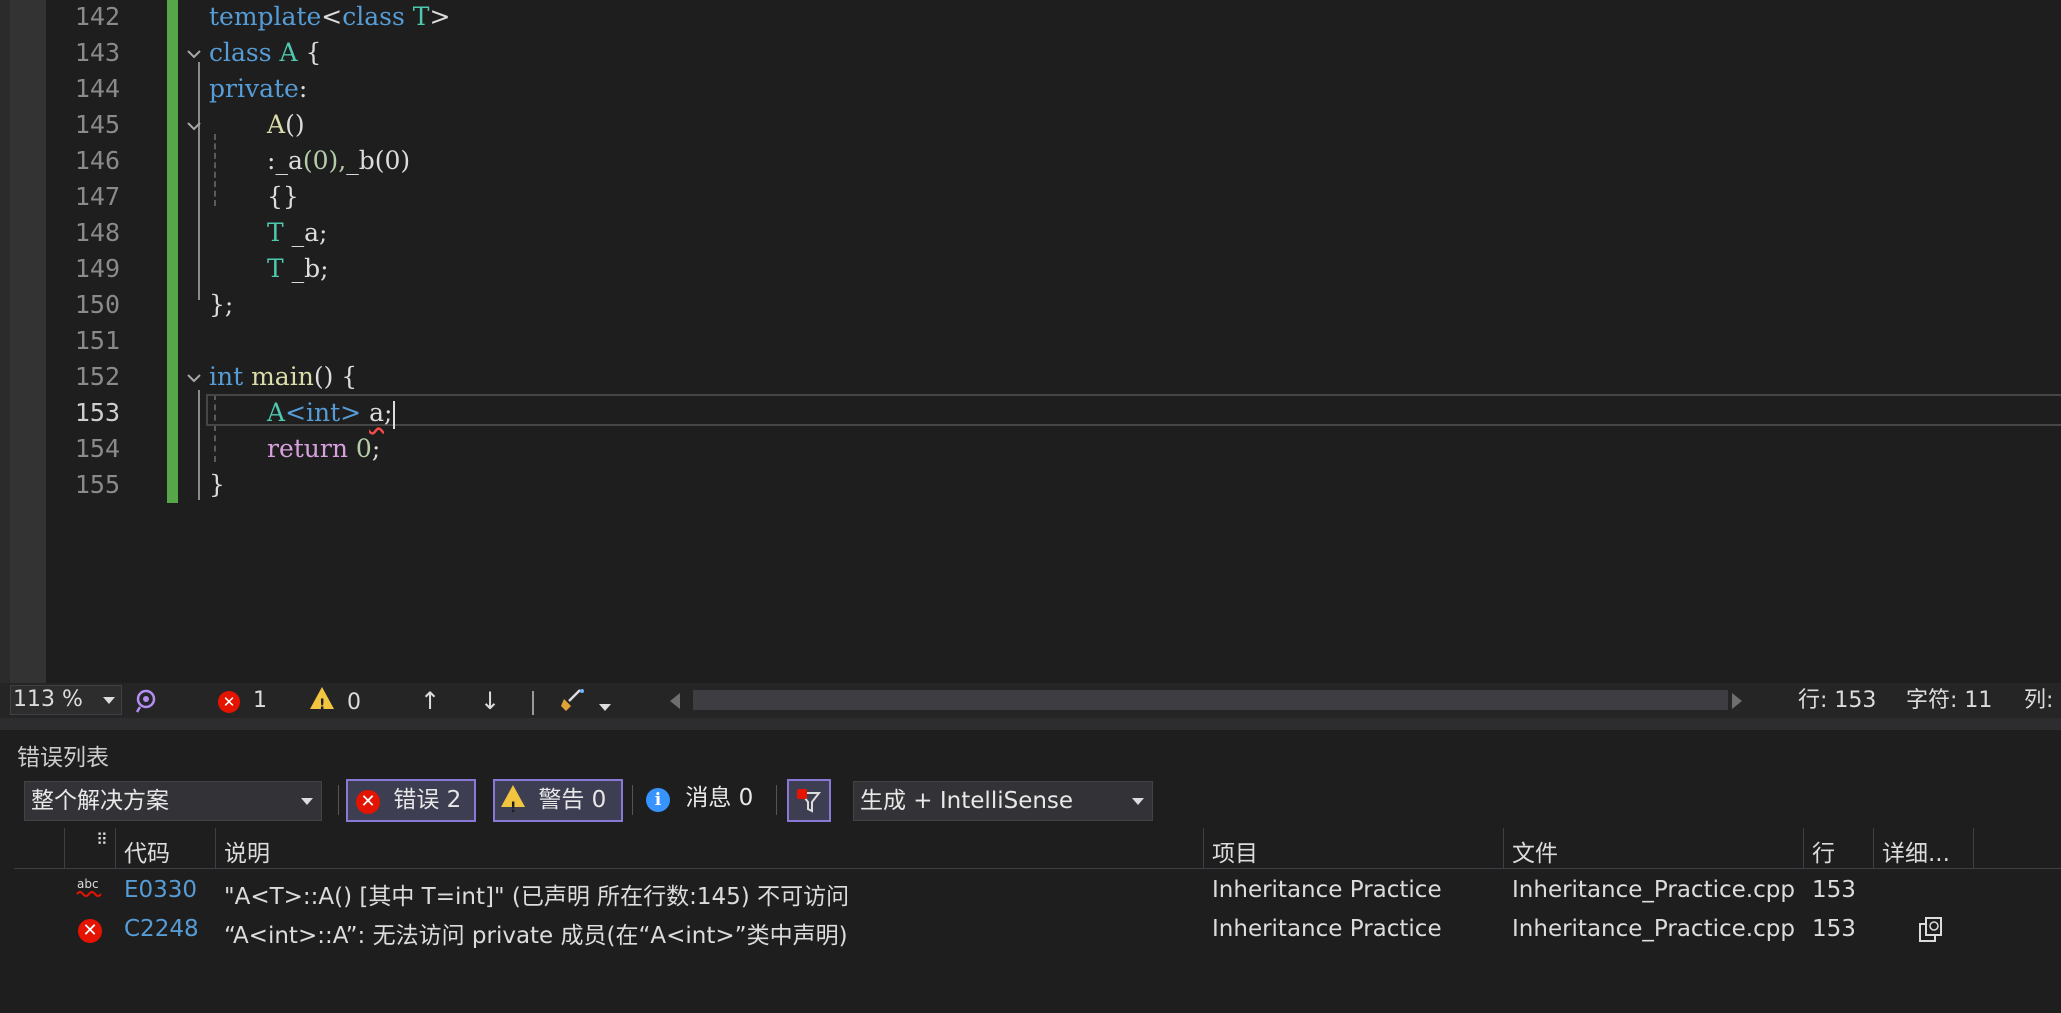  What do you see at coordinates (97, 160) in the screenshot?
I see `line-number: 146` at bounding box center [97, 160].